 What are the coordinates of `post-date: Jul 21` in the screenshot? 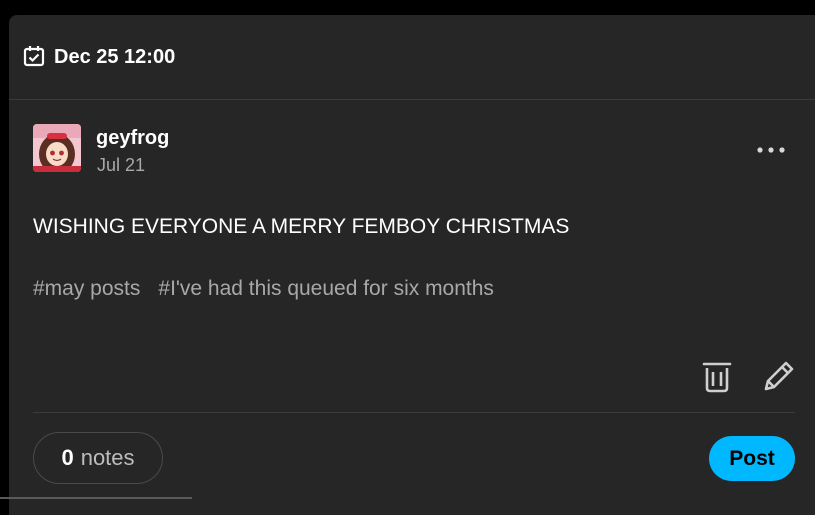 It's located at (121, 165).